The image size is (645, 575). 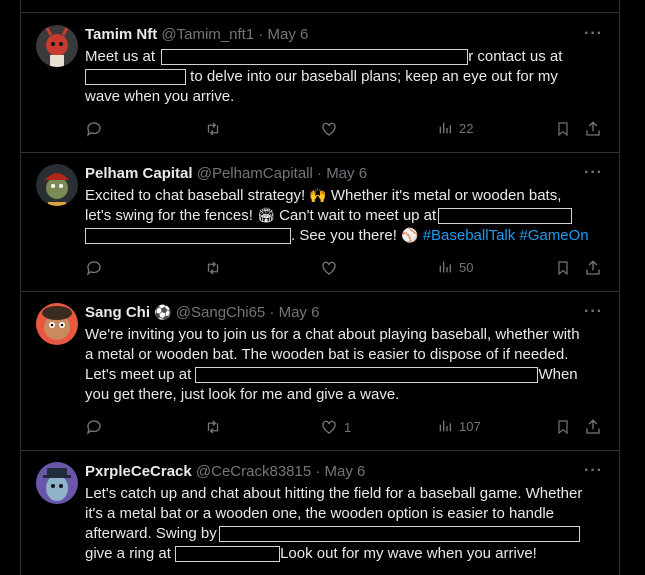 What do you see at coordinates (139, 173) in the screenshot?
I see `display-name: Pelham Capital` at bounding box center [139, 173].